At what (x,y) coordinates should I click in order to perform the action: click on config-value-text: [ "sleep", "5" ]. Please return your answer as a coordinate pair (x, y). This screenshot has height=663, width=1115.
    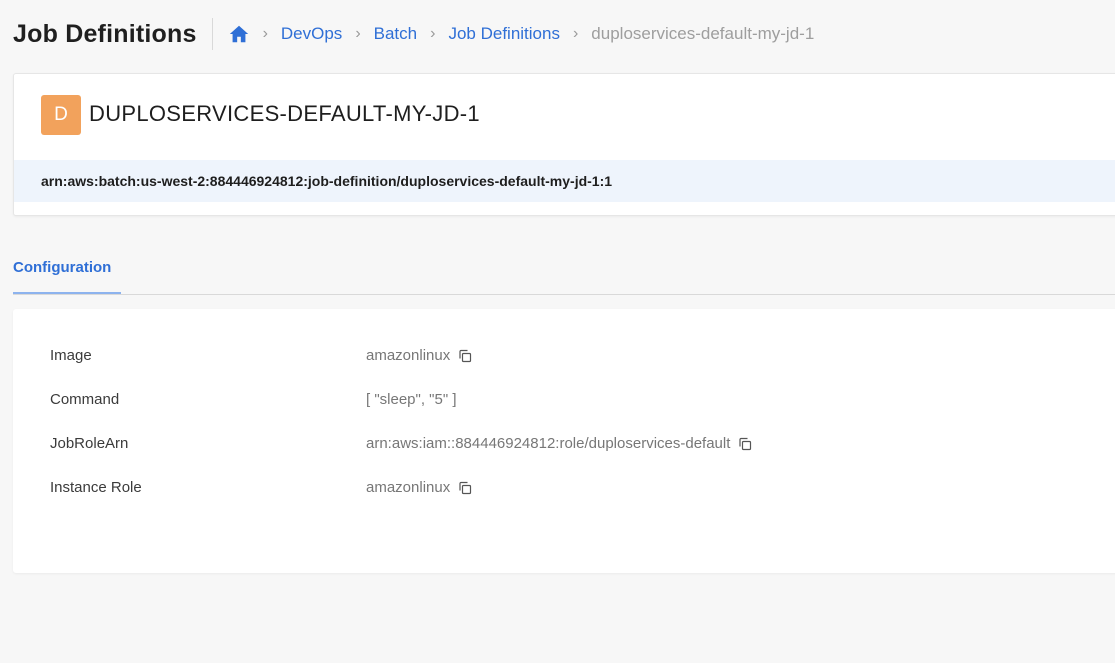
    Looking at the image, I should click on (411, 399).